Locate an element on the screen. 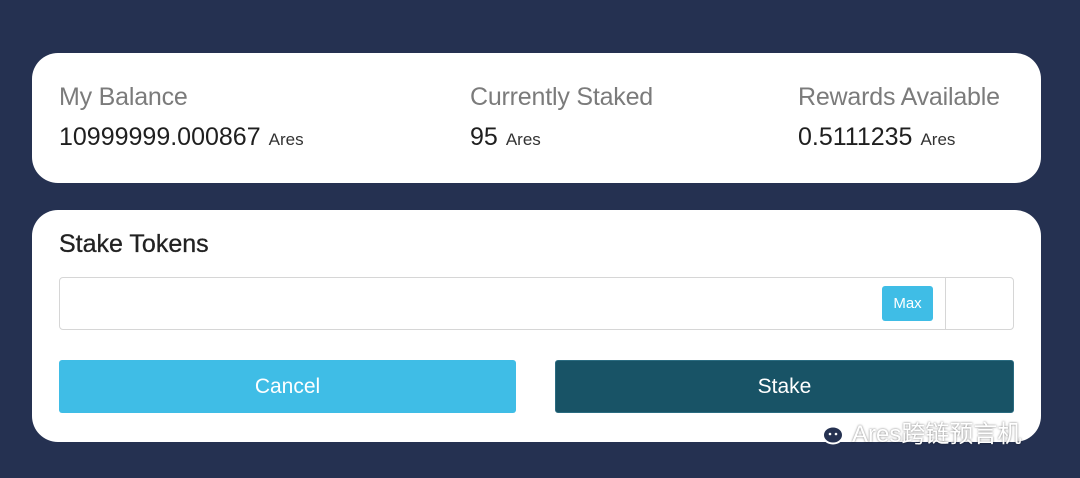 The image size is (1080, 478). my-balance-unit: Ares is located at coordinates (286, 139).